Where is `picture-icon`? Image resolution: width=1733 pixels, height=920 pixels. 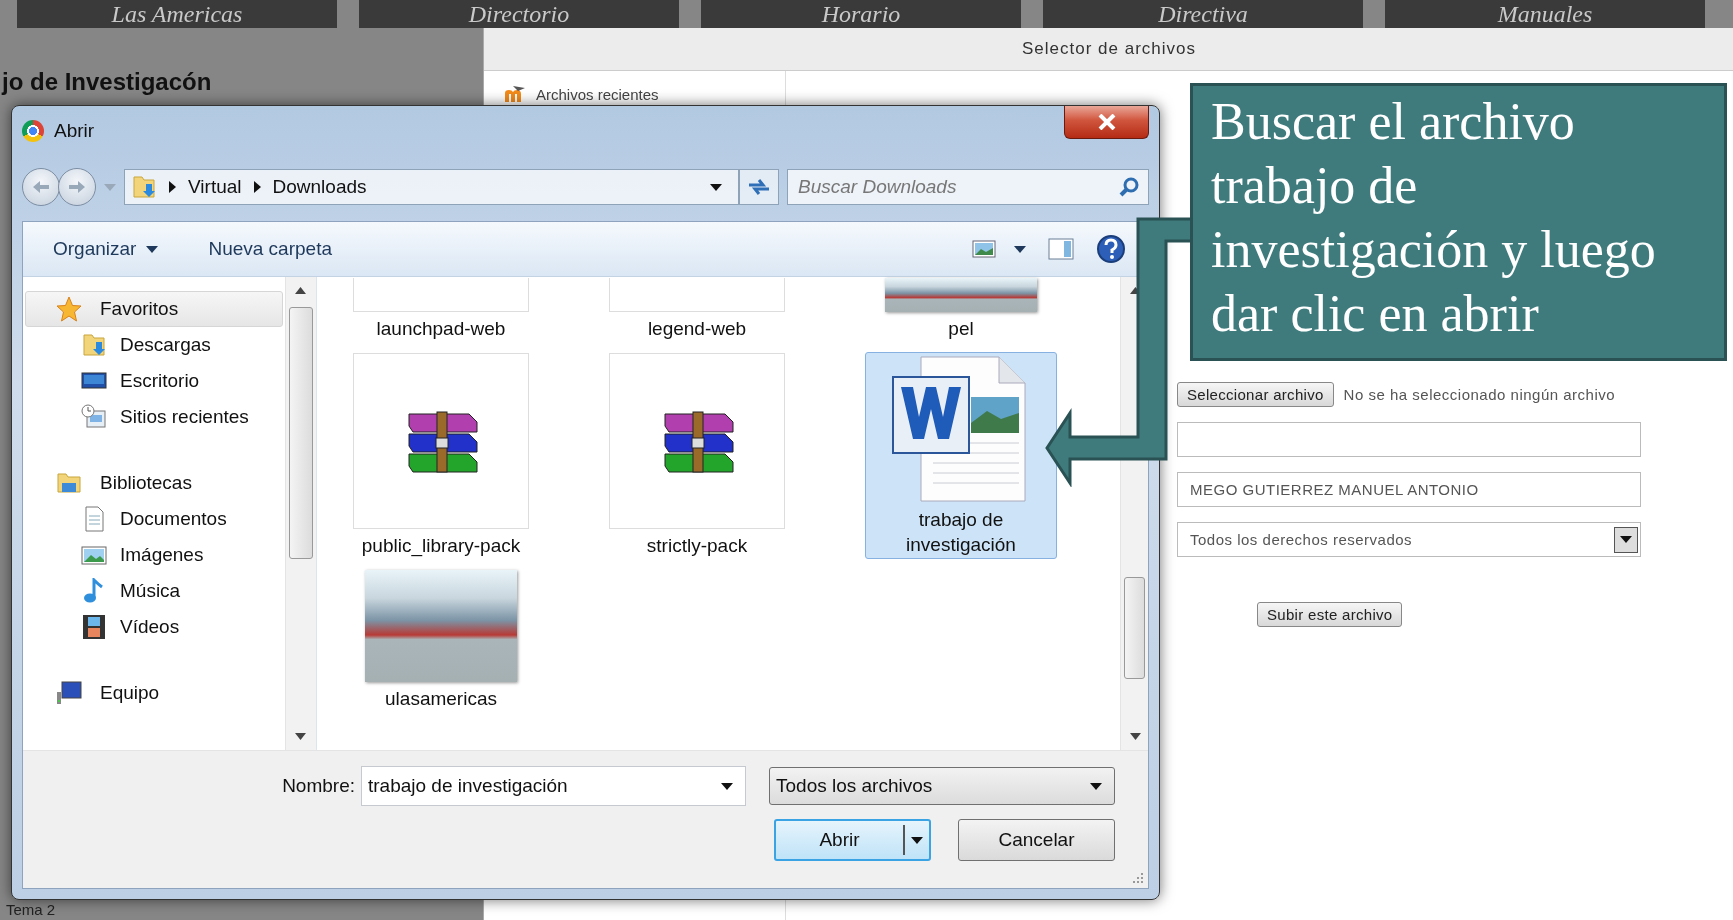 picture-icon is located at coordinates (984, 249).